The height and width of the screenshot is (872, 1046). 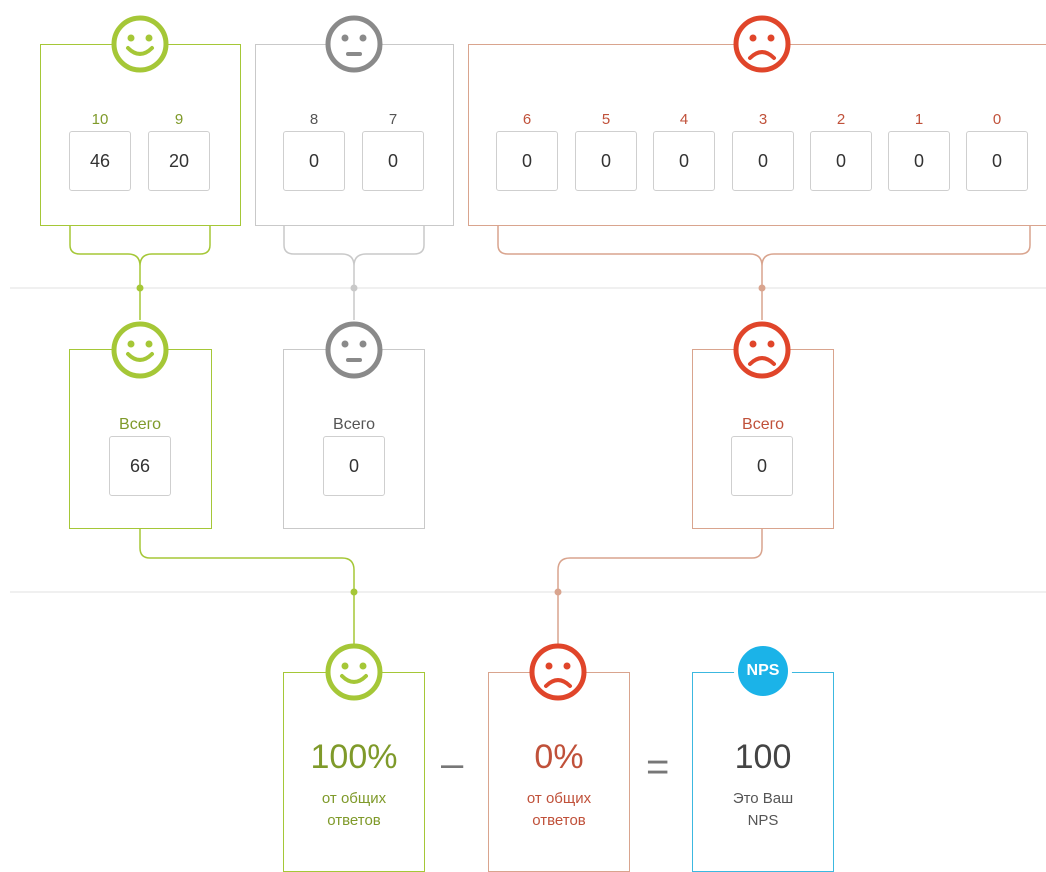 What do you see at coordinates (763, 119) in the screenshot?
I see `score-label-3: 3` at bounding box center [763, 119].